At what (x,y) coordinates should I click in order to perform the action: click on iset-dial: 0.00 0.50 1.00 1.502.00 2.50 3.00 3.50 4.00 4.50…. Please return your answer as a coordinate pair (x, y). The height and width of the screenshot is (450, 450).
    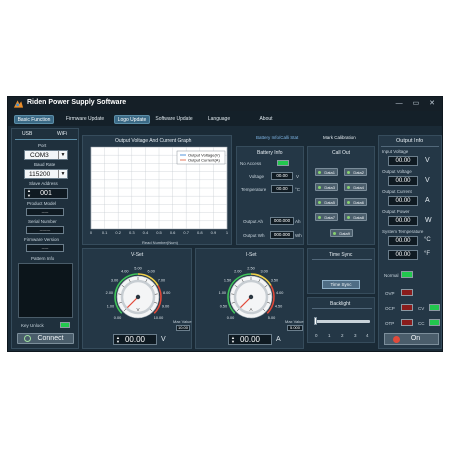
    Looking at the image, I should click on (251, 294).